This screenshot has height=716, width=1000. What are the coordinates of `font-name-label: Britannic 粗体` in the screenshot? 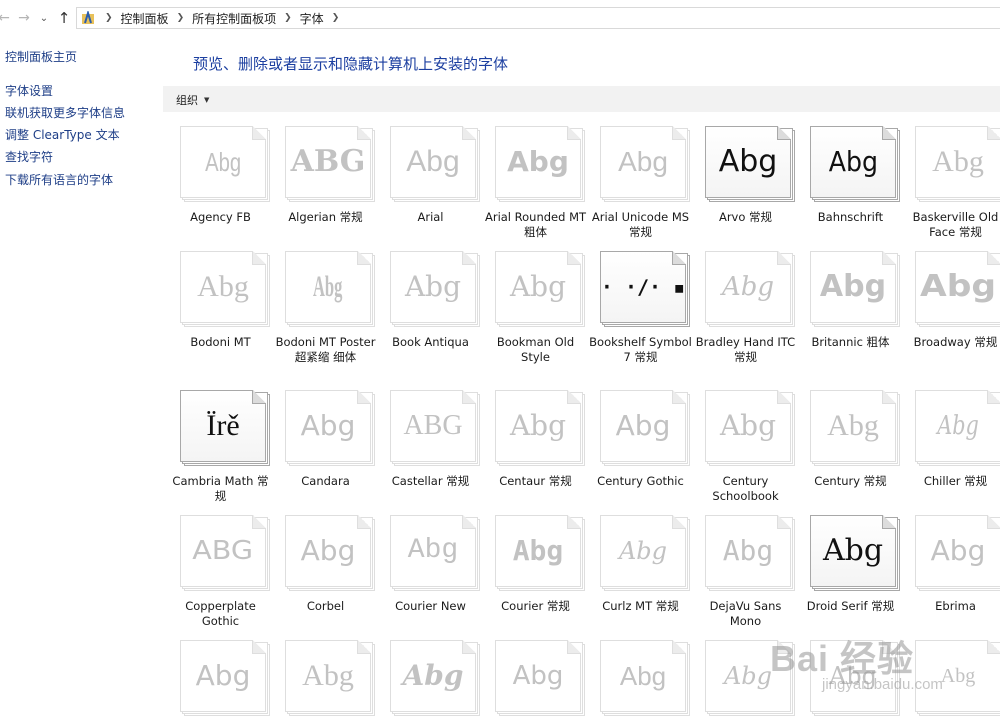 It's located at (850, 342).